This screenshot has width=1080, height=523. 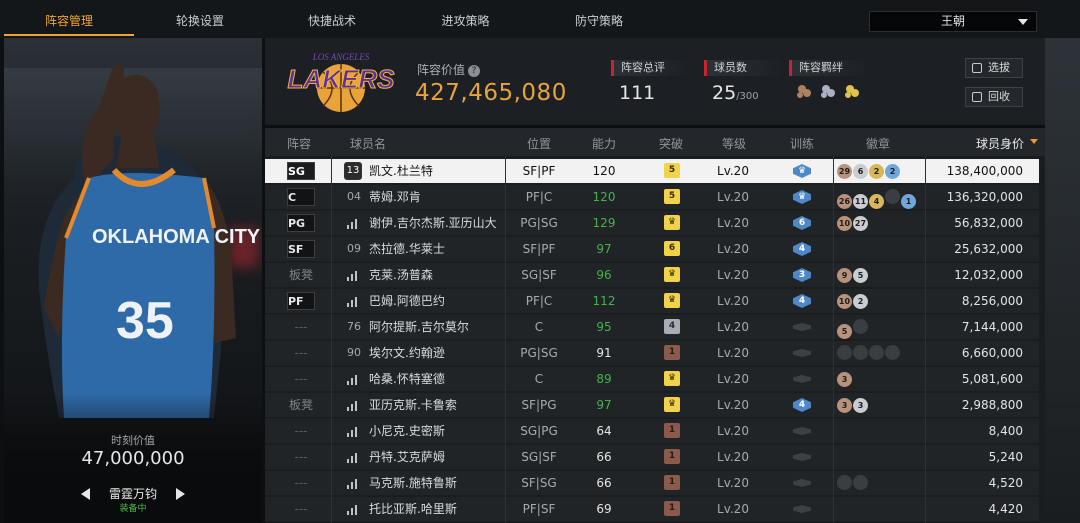 What do you see at coordinates (539, 249) in the screenshot?
I see `player-position: SF|PF` at bounding box center [539, 249].